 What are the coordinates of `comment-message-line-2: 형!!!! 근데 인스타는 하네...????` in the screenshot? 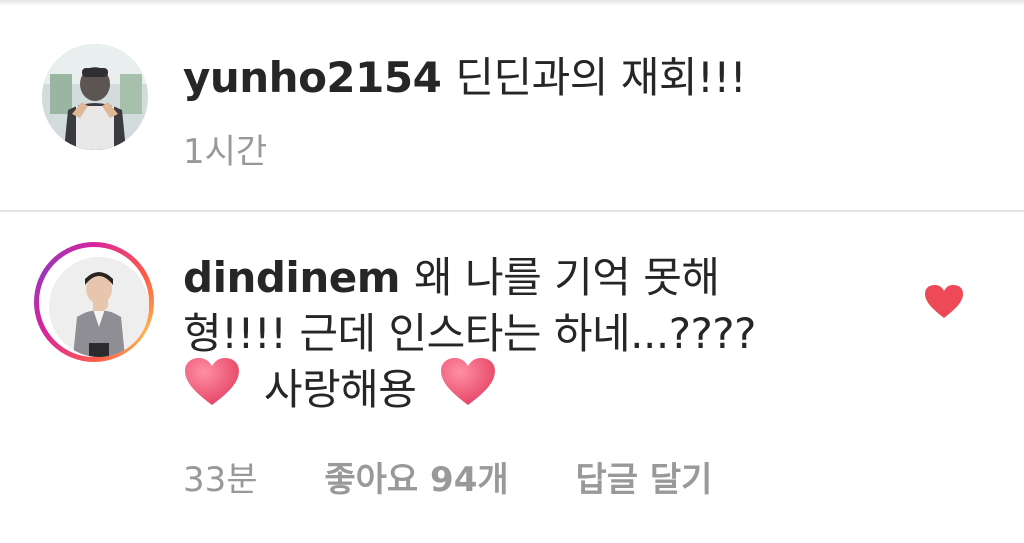 It's located at (469, 333).